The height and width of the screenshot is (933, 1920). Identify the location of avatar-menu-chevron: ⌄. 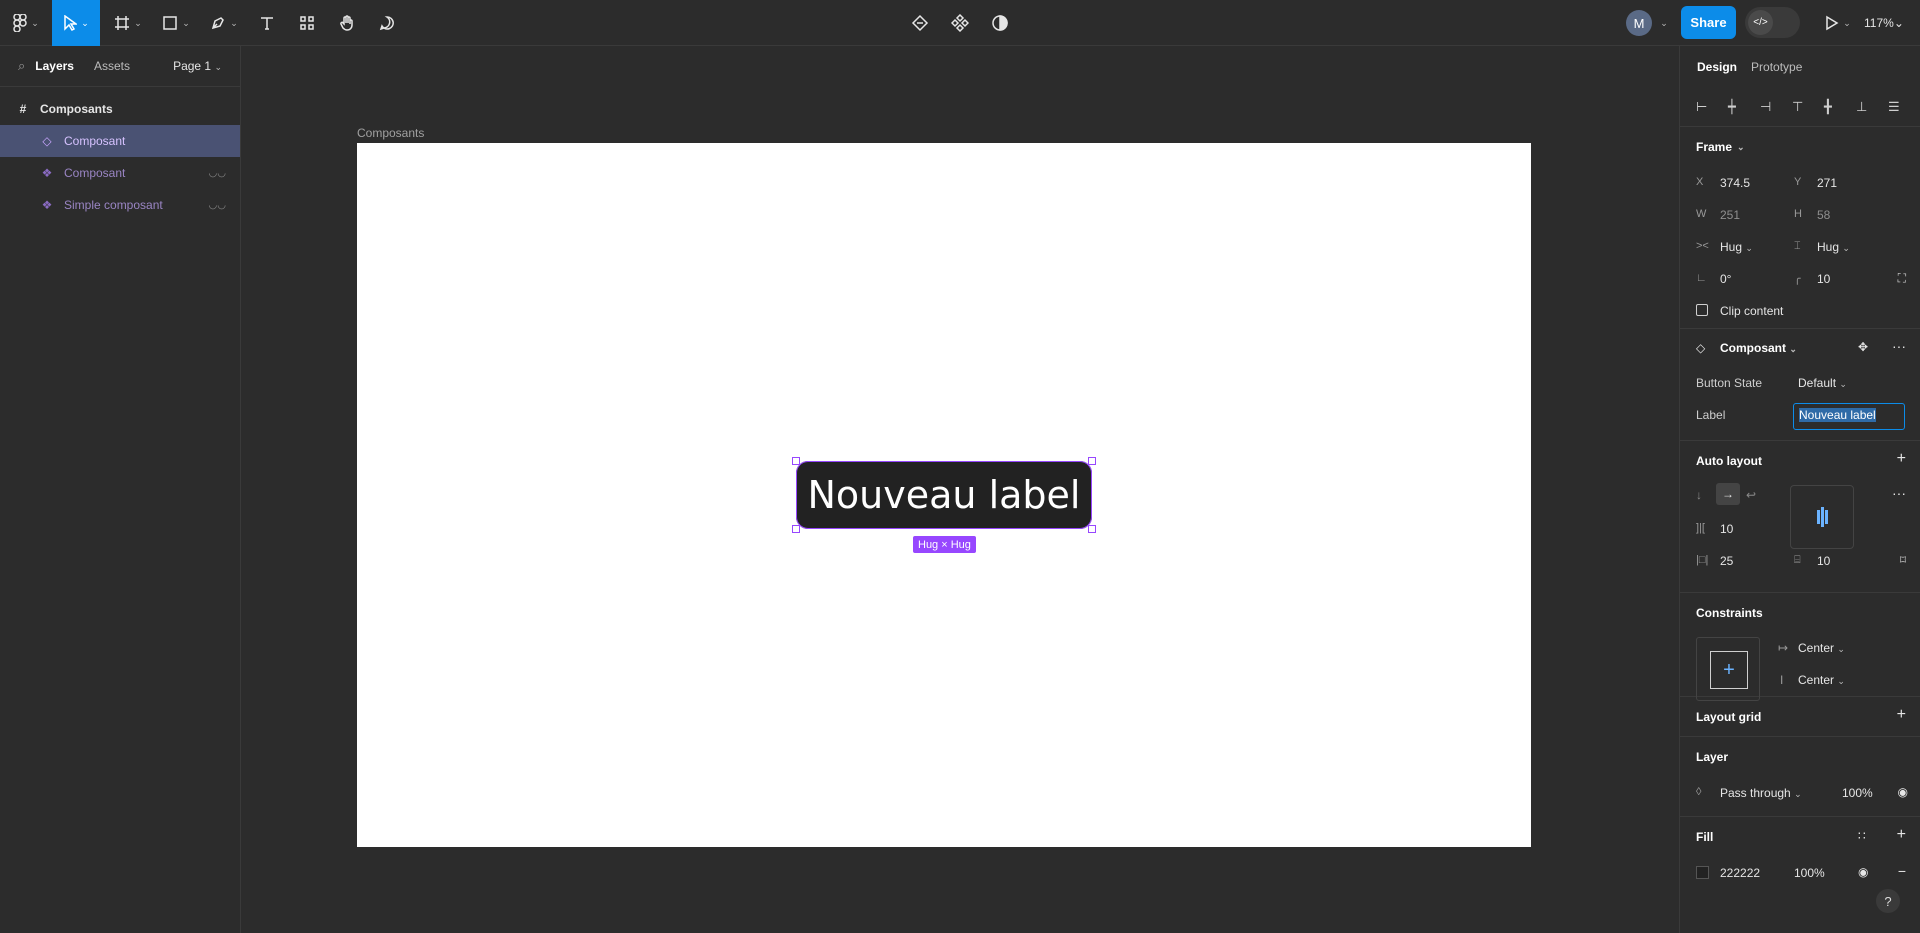
(1662, 23).